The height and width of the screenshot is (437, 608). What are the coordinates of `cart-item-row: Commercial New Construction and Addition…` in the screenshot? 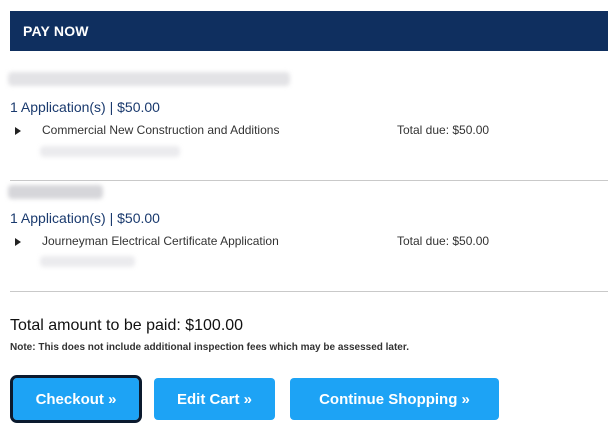 It's located at (309, 133).